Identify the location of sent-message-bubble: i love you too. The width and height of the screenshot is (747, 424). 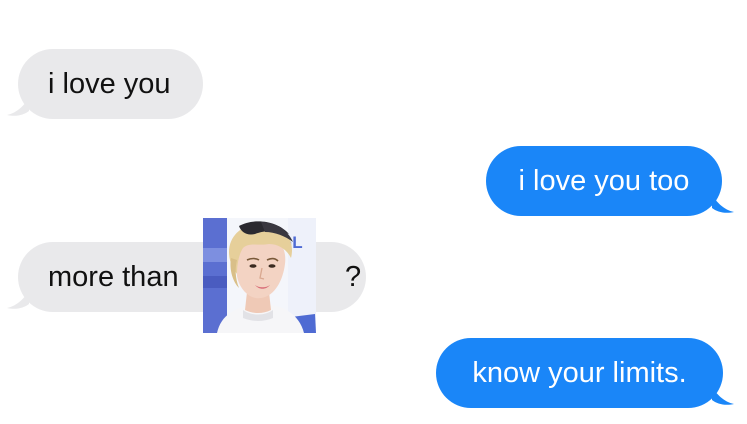
(604, 181).